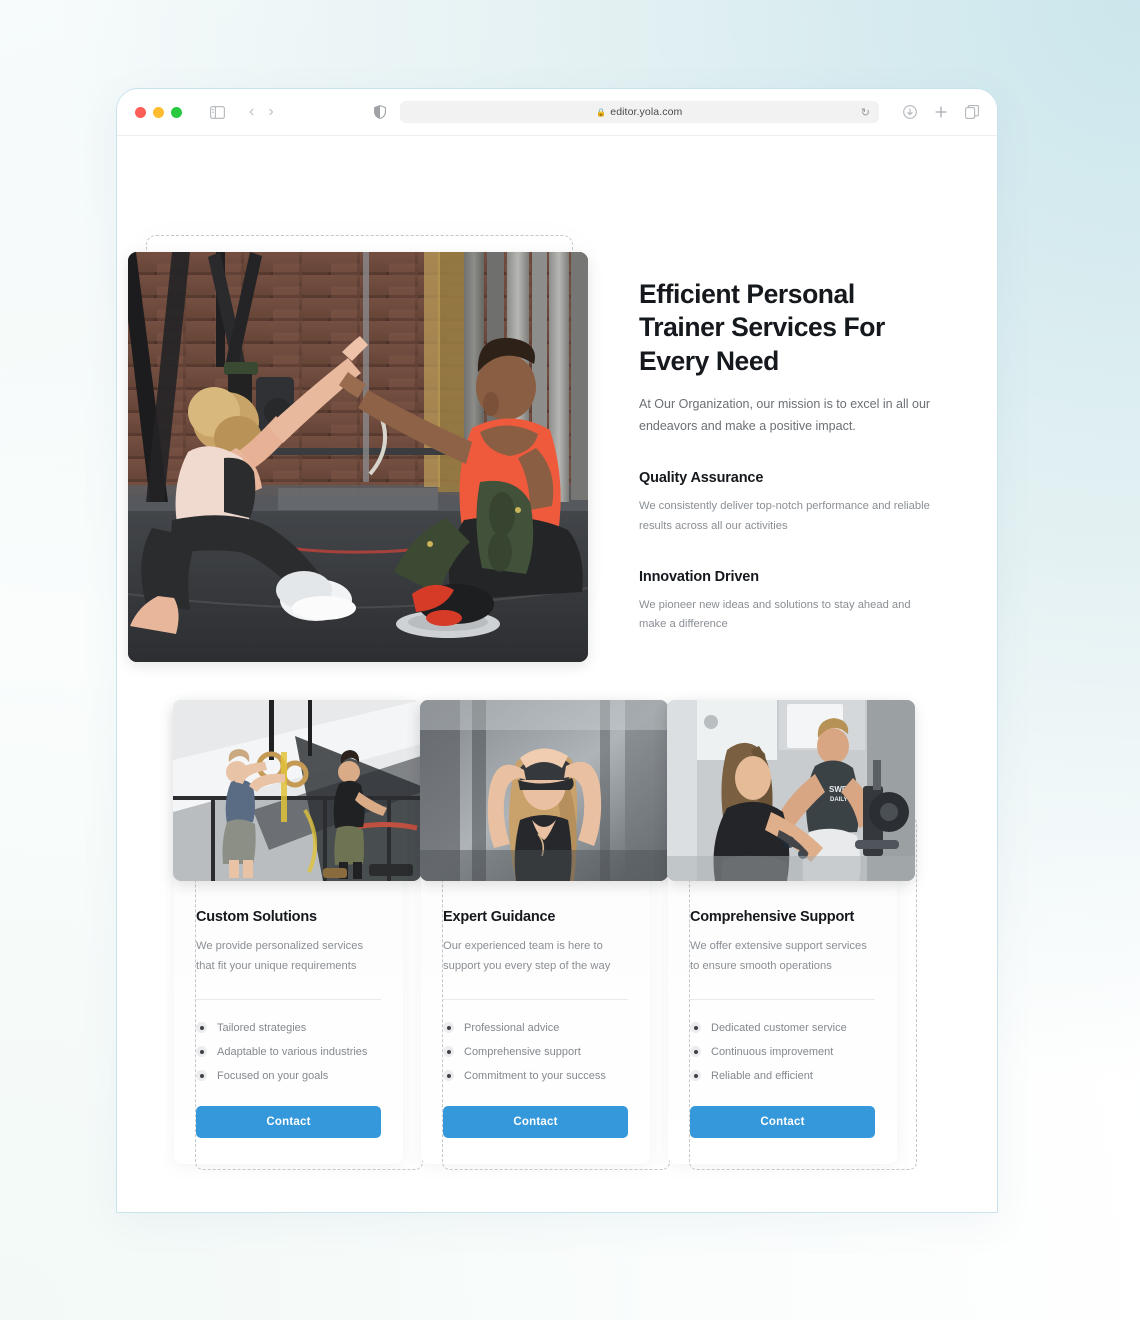 This screenshot has height=1320, width=1140. Describe the element at coordinates (512, 1027) in the screenshot. I see `list-item-label: Professional advice` at that location.